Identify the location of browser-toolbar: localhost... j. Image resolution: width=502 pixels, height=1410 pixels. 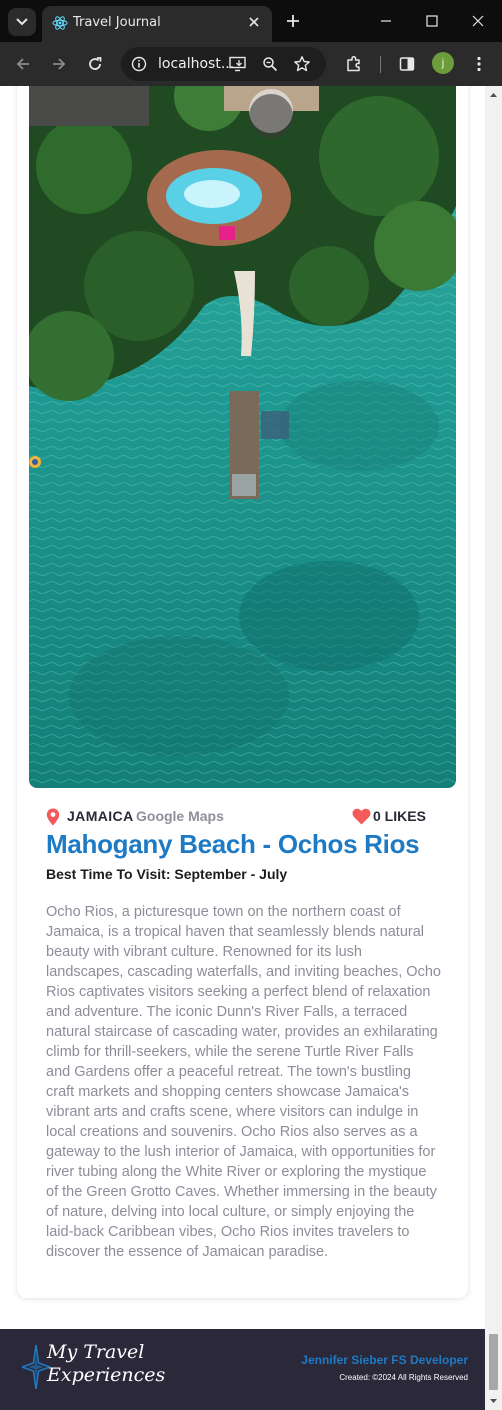
(251, 64).